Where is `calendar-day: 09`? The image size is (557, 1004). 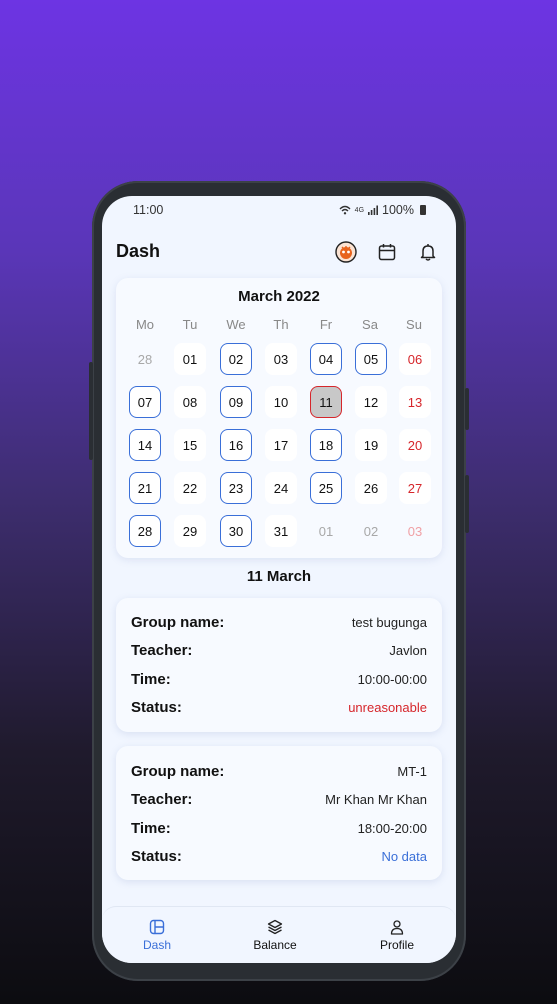 calendar-day: 09 is located at coordinates (236, 402).